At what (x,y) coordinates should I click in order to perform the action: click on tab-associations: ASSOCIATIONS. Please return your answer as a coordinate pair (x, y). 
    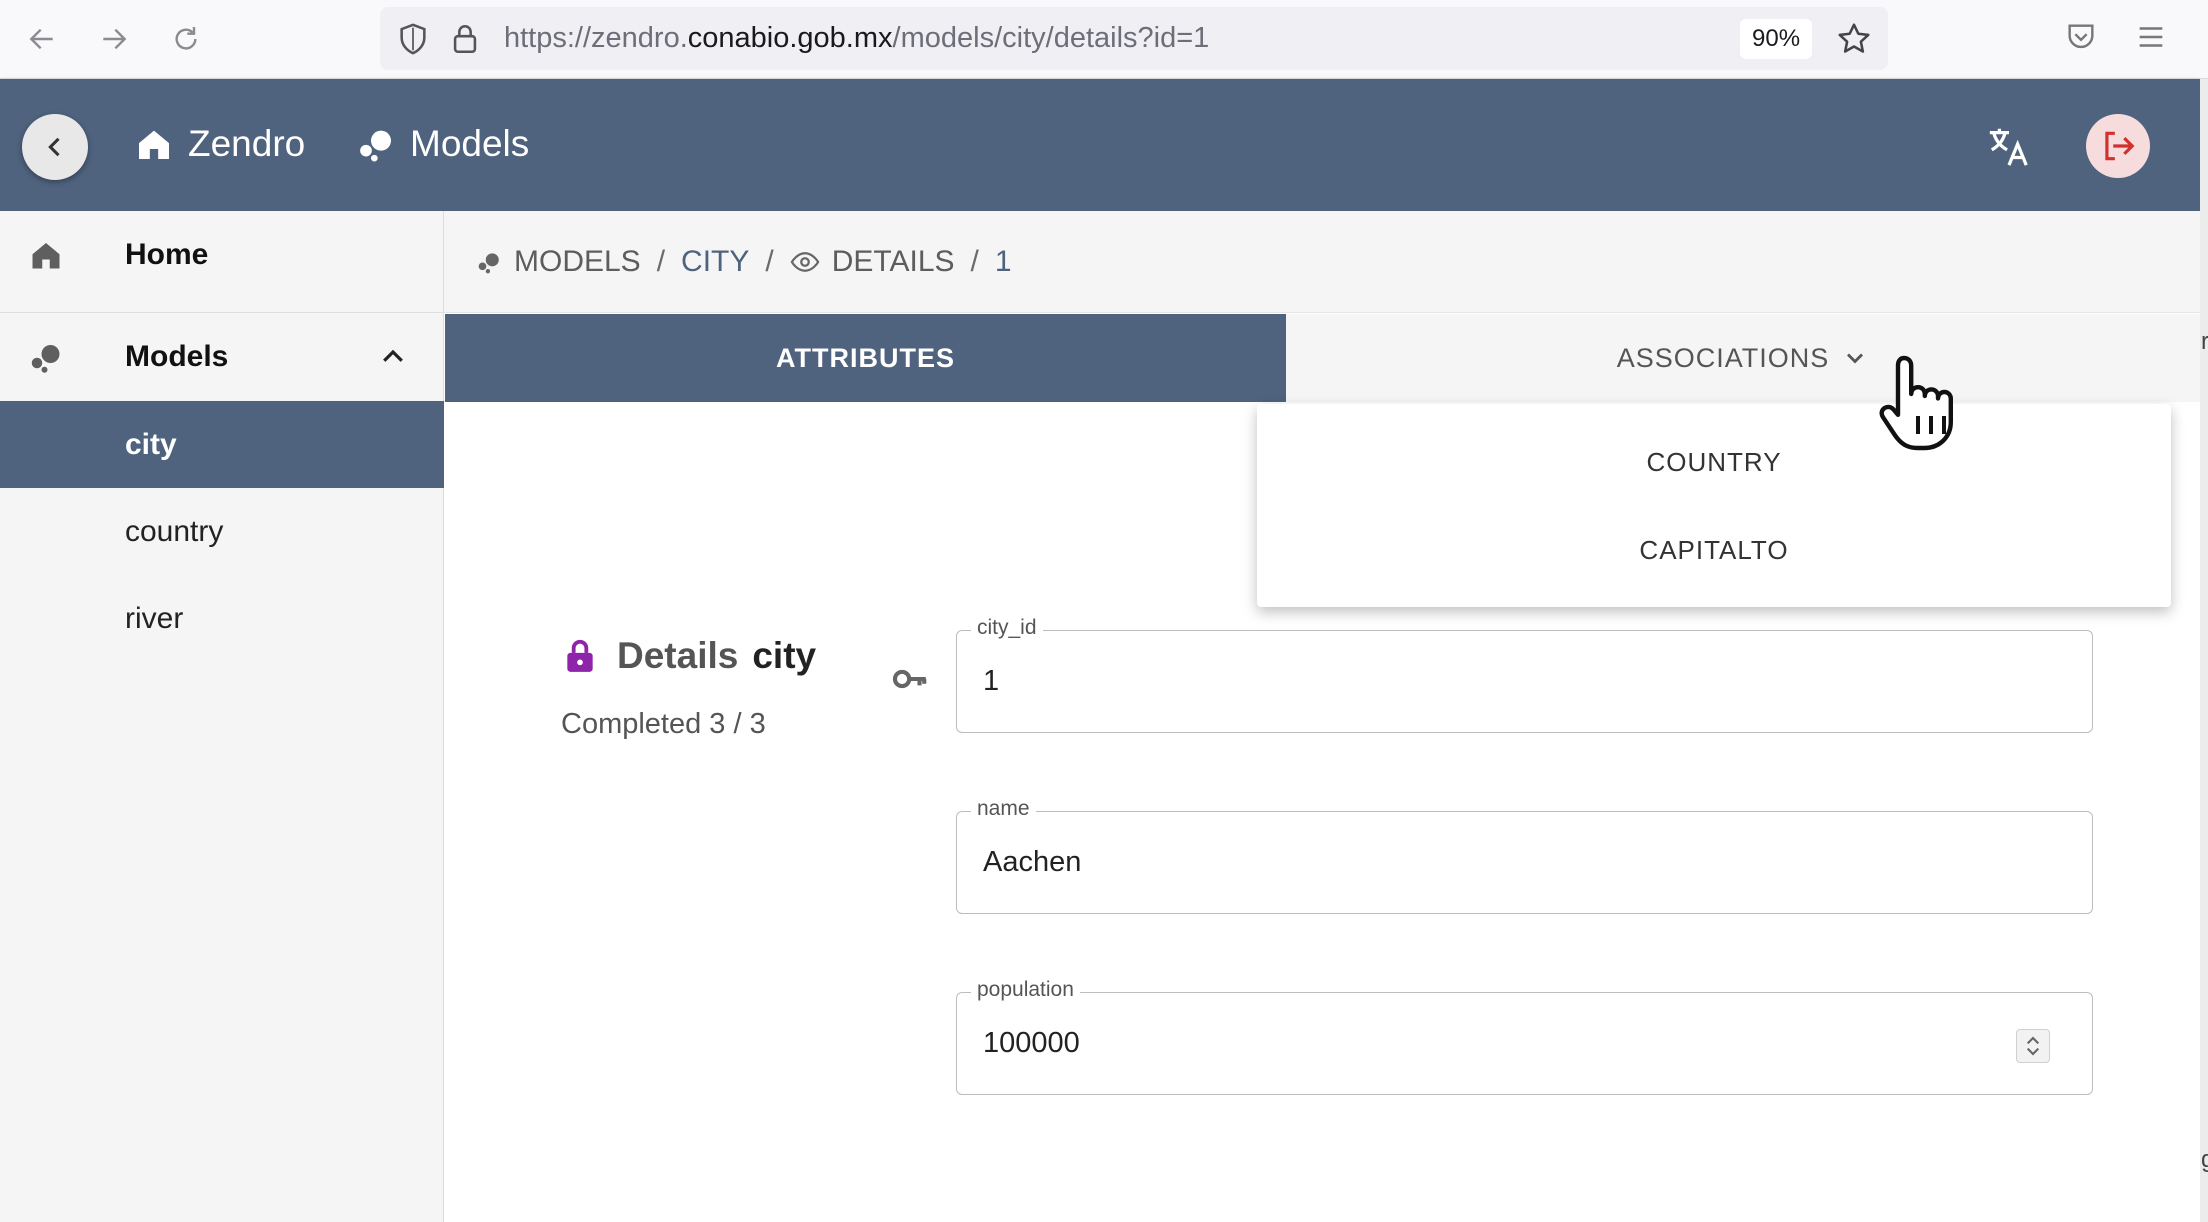
    Looking at the image, I should click on (1743, 358).